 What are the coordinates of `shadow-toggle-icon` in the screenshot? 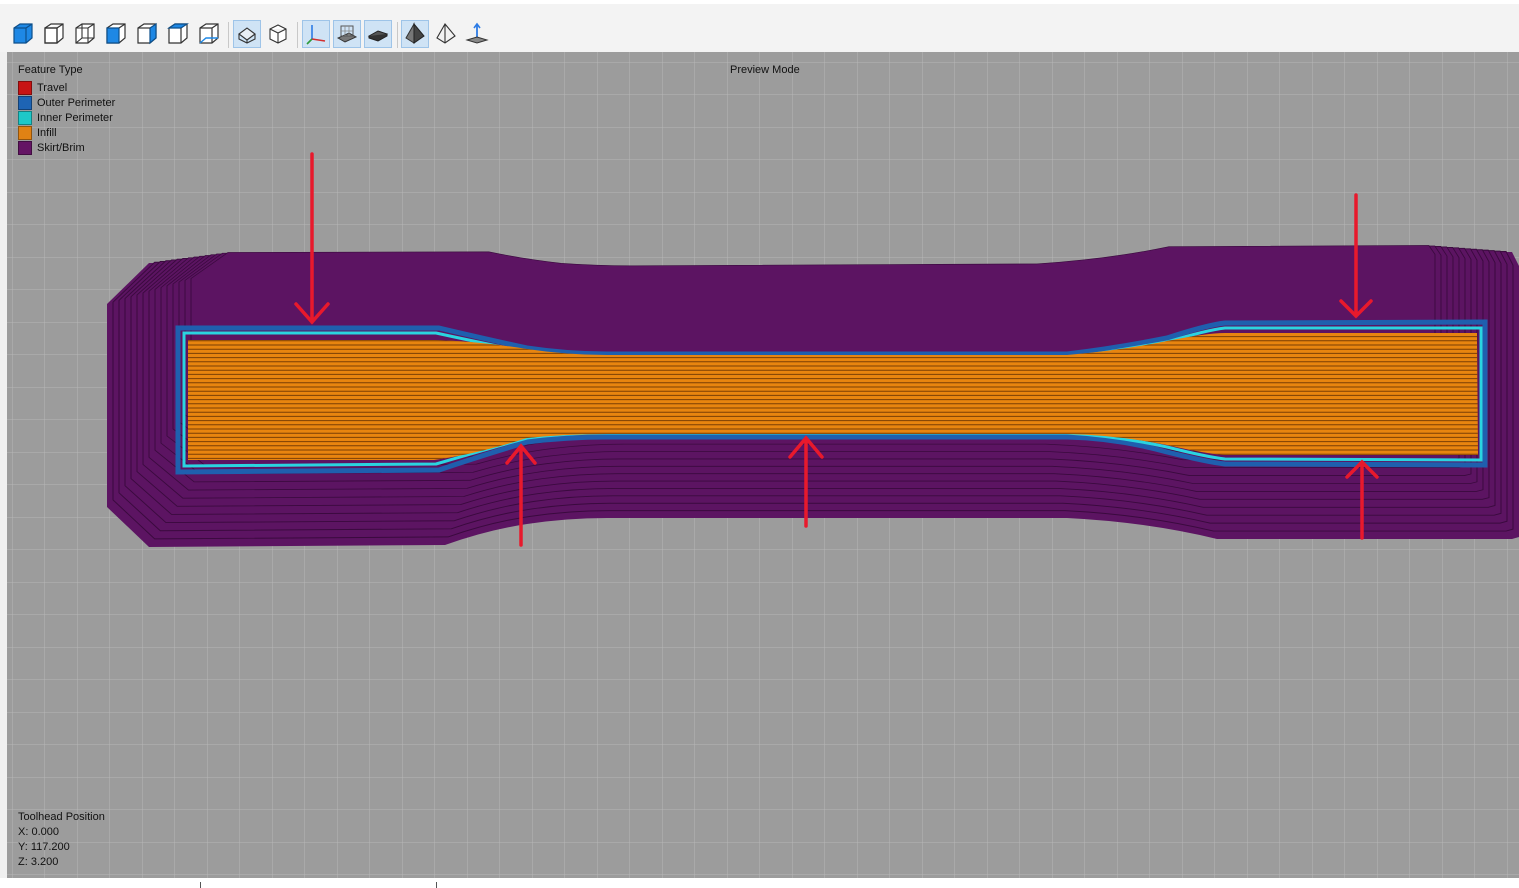 It's located at (378, 36).